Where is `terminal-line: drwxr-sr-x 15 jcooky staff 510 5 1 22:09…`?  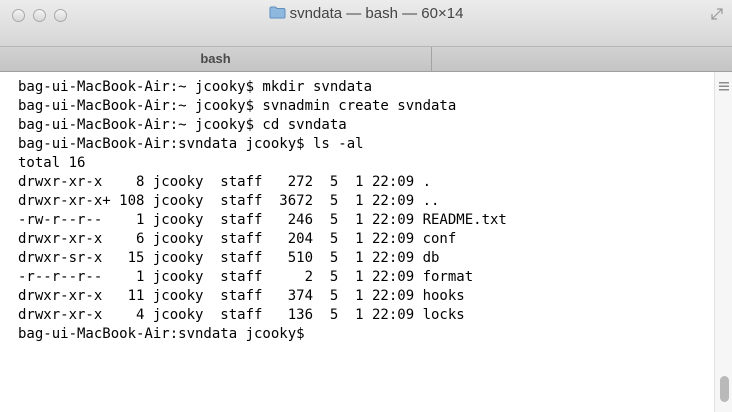 terminal-line: drwxr-sr-x 15 jcooky staff 510 5 1 22:09… is located at coordinates (229, 258).